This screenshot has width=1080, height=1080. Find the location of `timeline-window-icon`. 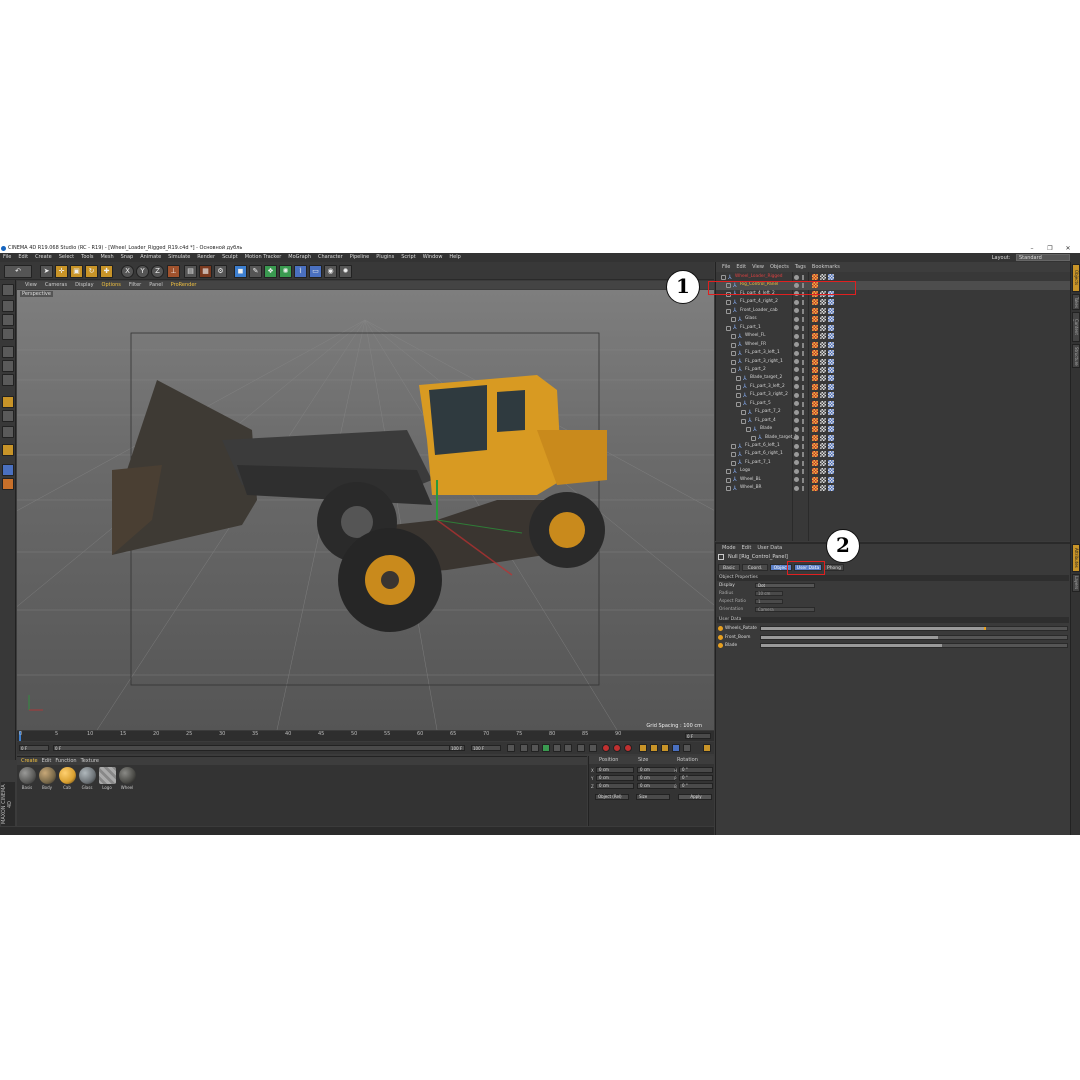

timeline-window-icon is located at coordinates (707, 748).